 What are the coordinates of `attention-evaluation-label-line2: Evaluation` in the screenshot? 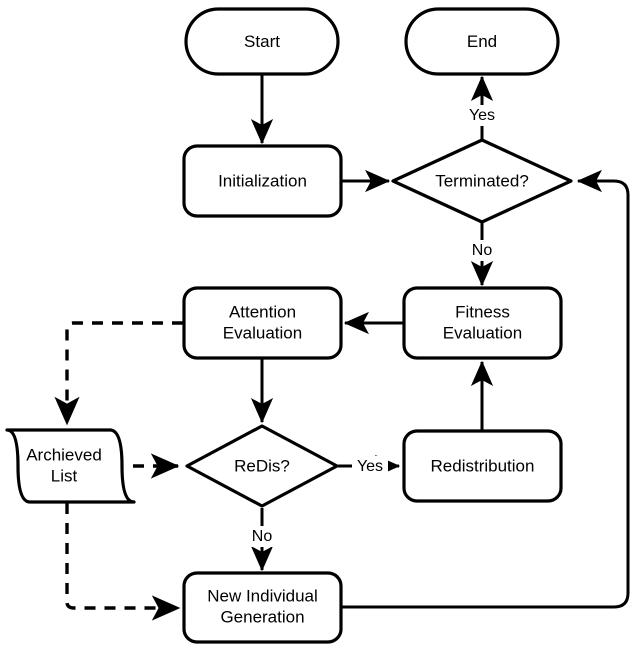 It's located at (262, 332).